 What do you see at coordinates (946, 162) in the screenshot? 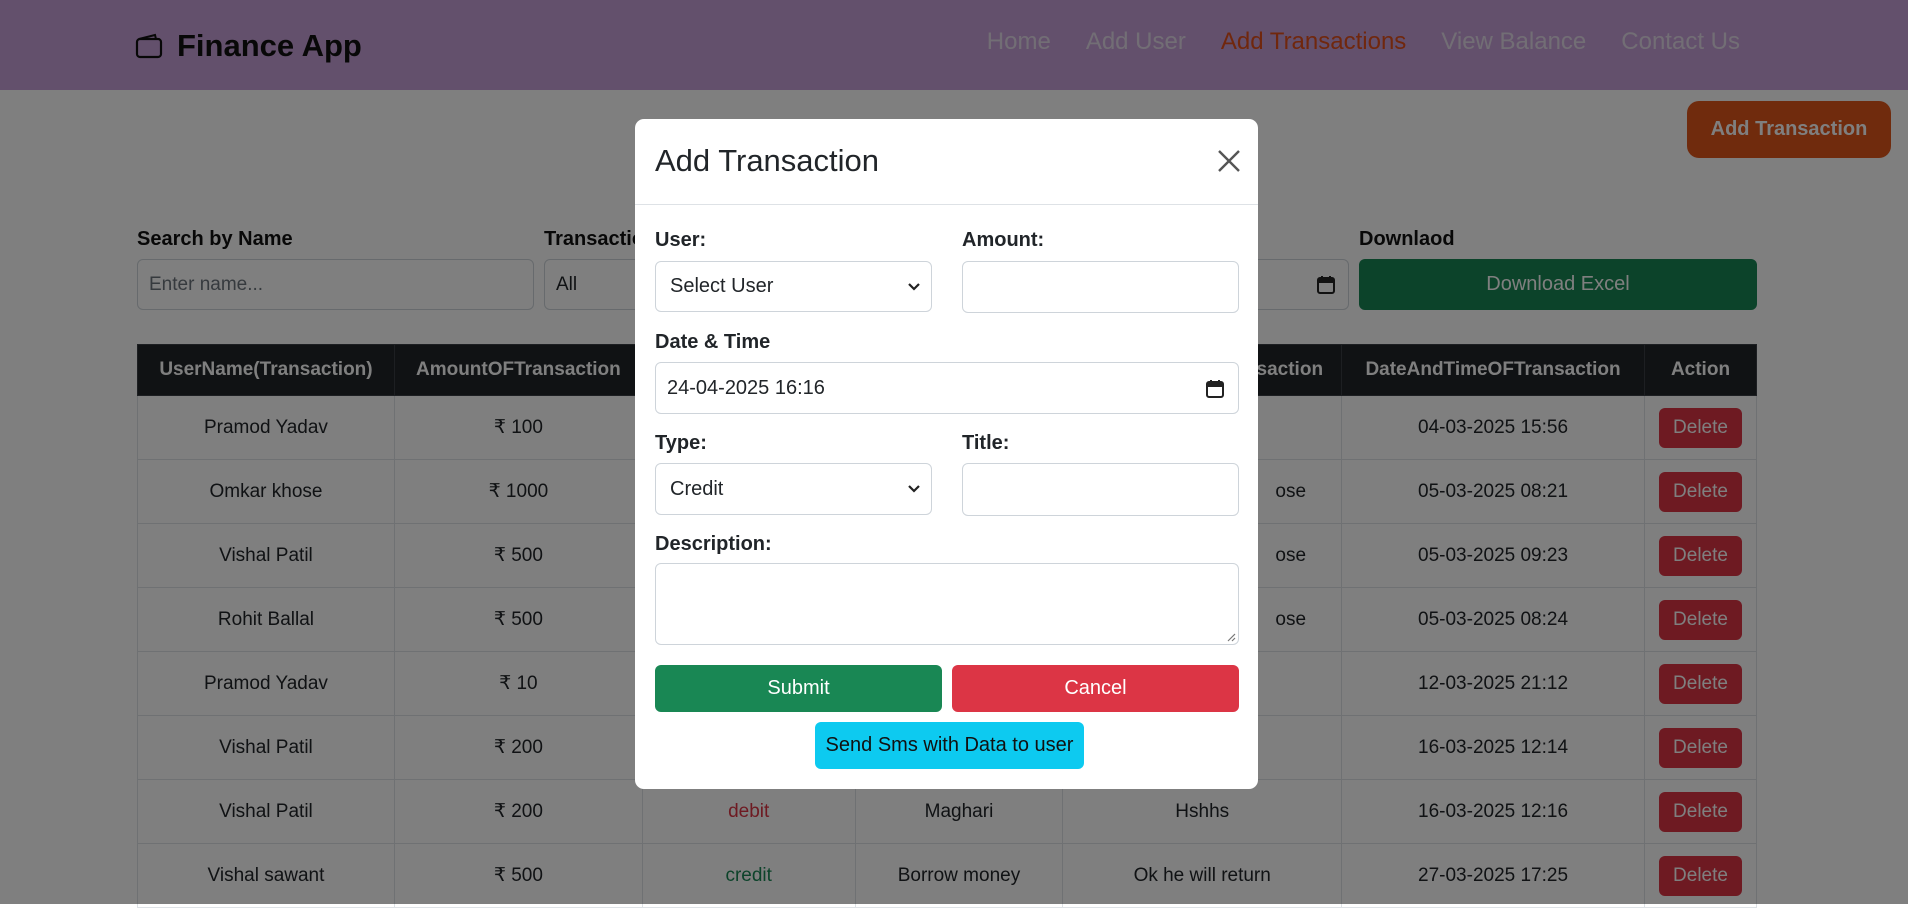
I see `modal-header: Add Transaction` at bounding box center [946, 162].